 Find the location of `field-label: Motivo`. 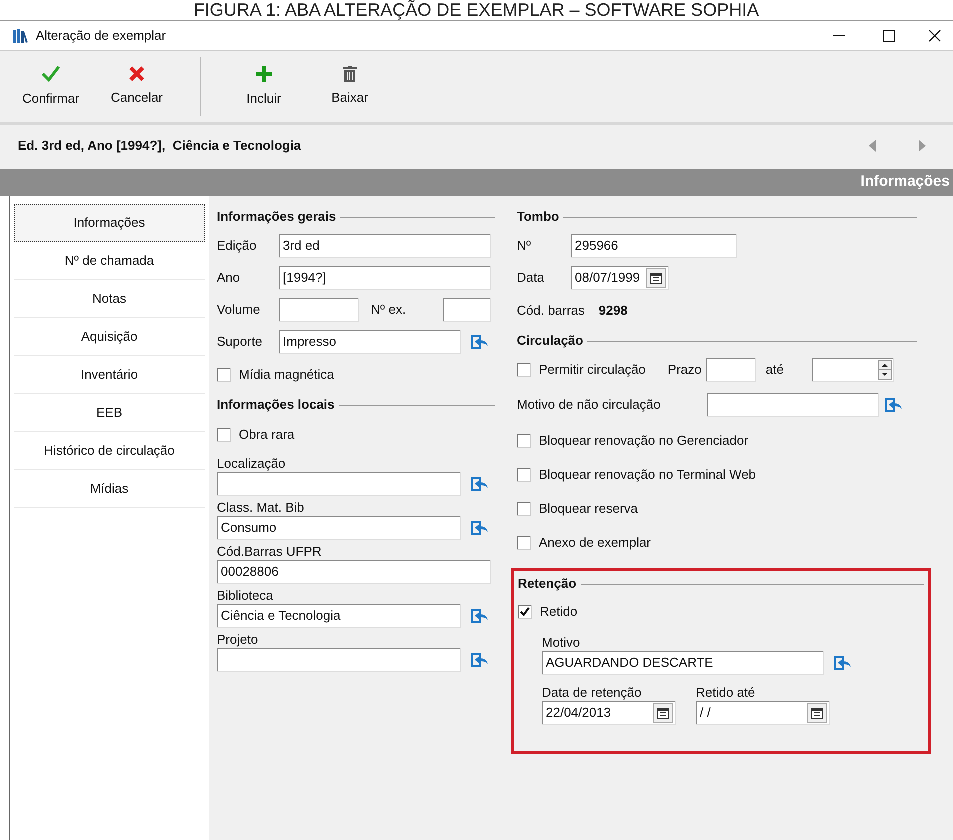

field-label: Motivo is located at coordinates (562, 642).